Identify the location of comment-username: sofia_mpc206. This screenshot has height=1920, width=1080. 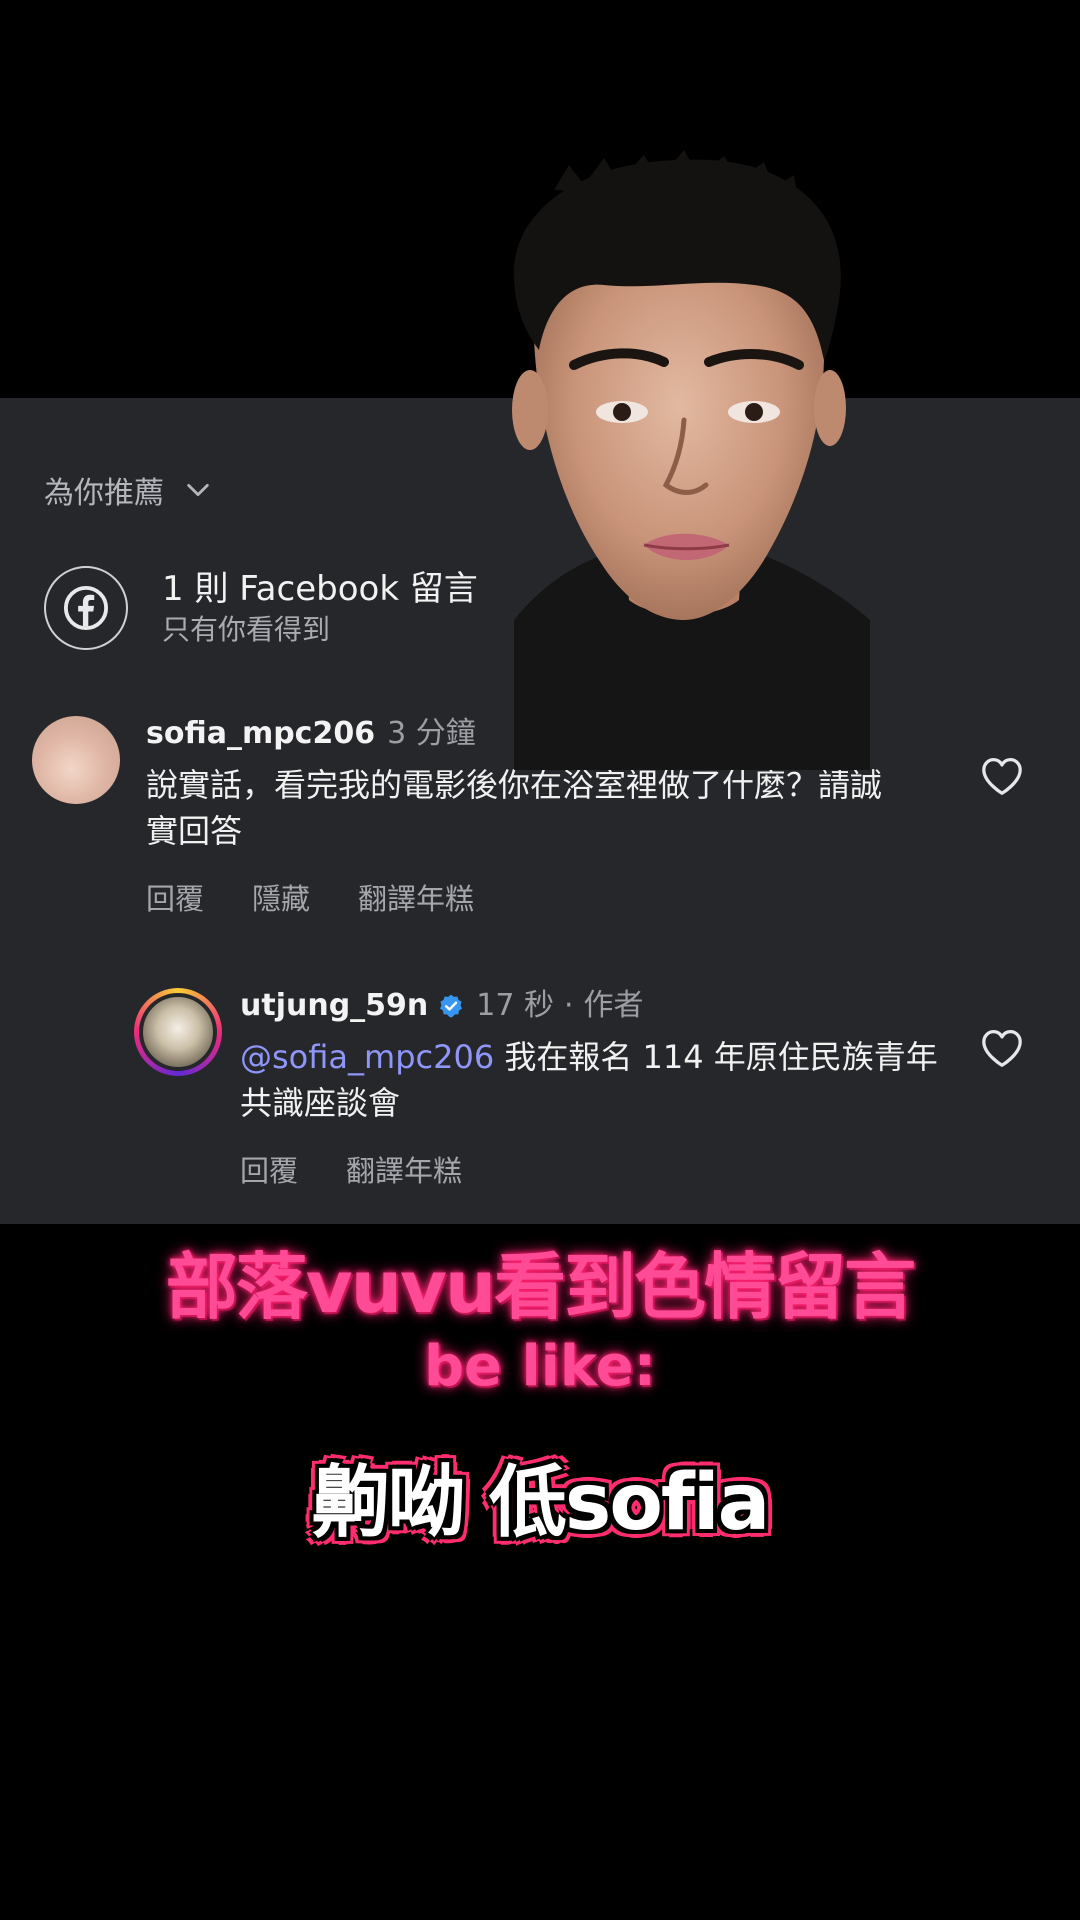
(260, 734).